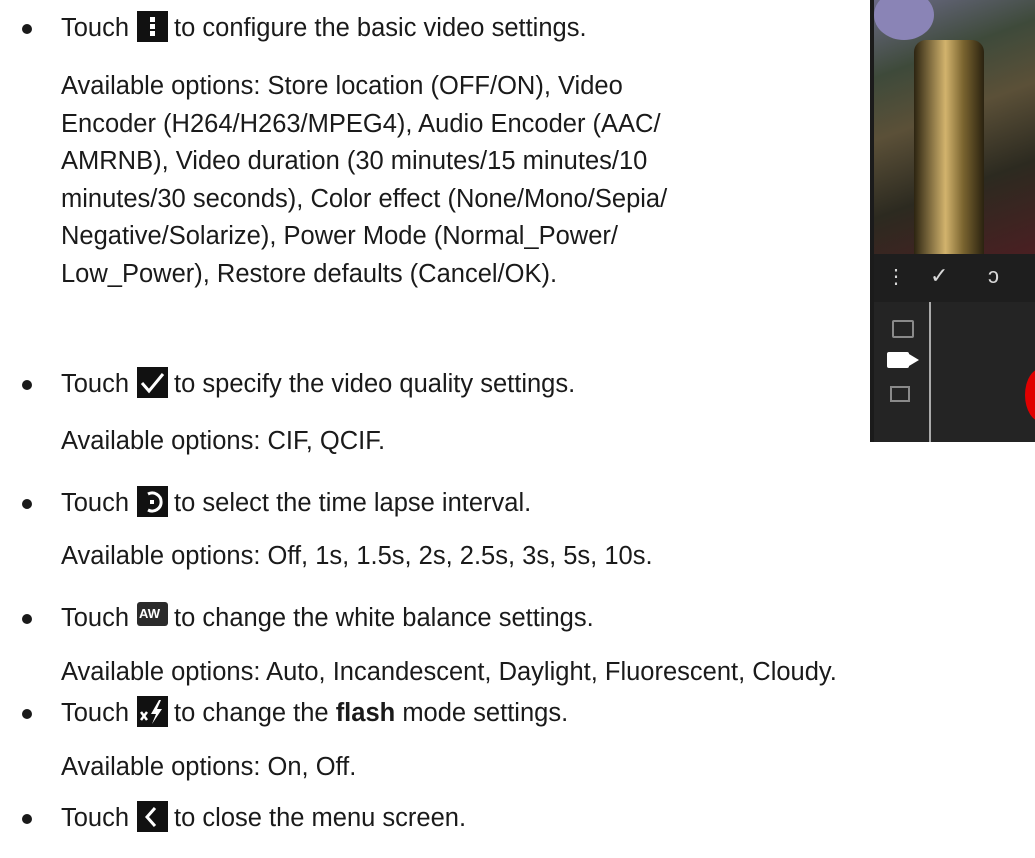 Image resolution: width=1035 pixels, height=858 pixels. I want to click on checkmark-icon, so click(153, 382).